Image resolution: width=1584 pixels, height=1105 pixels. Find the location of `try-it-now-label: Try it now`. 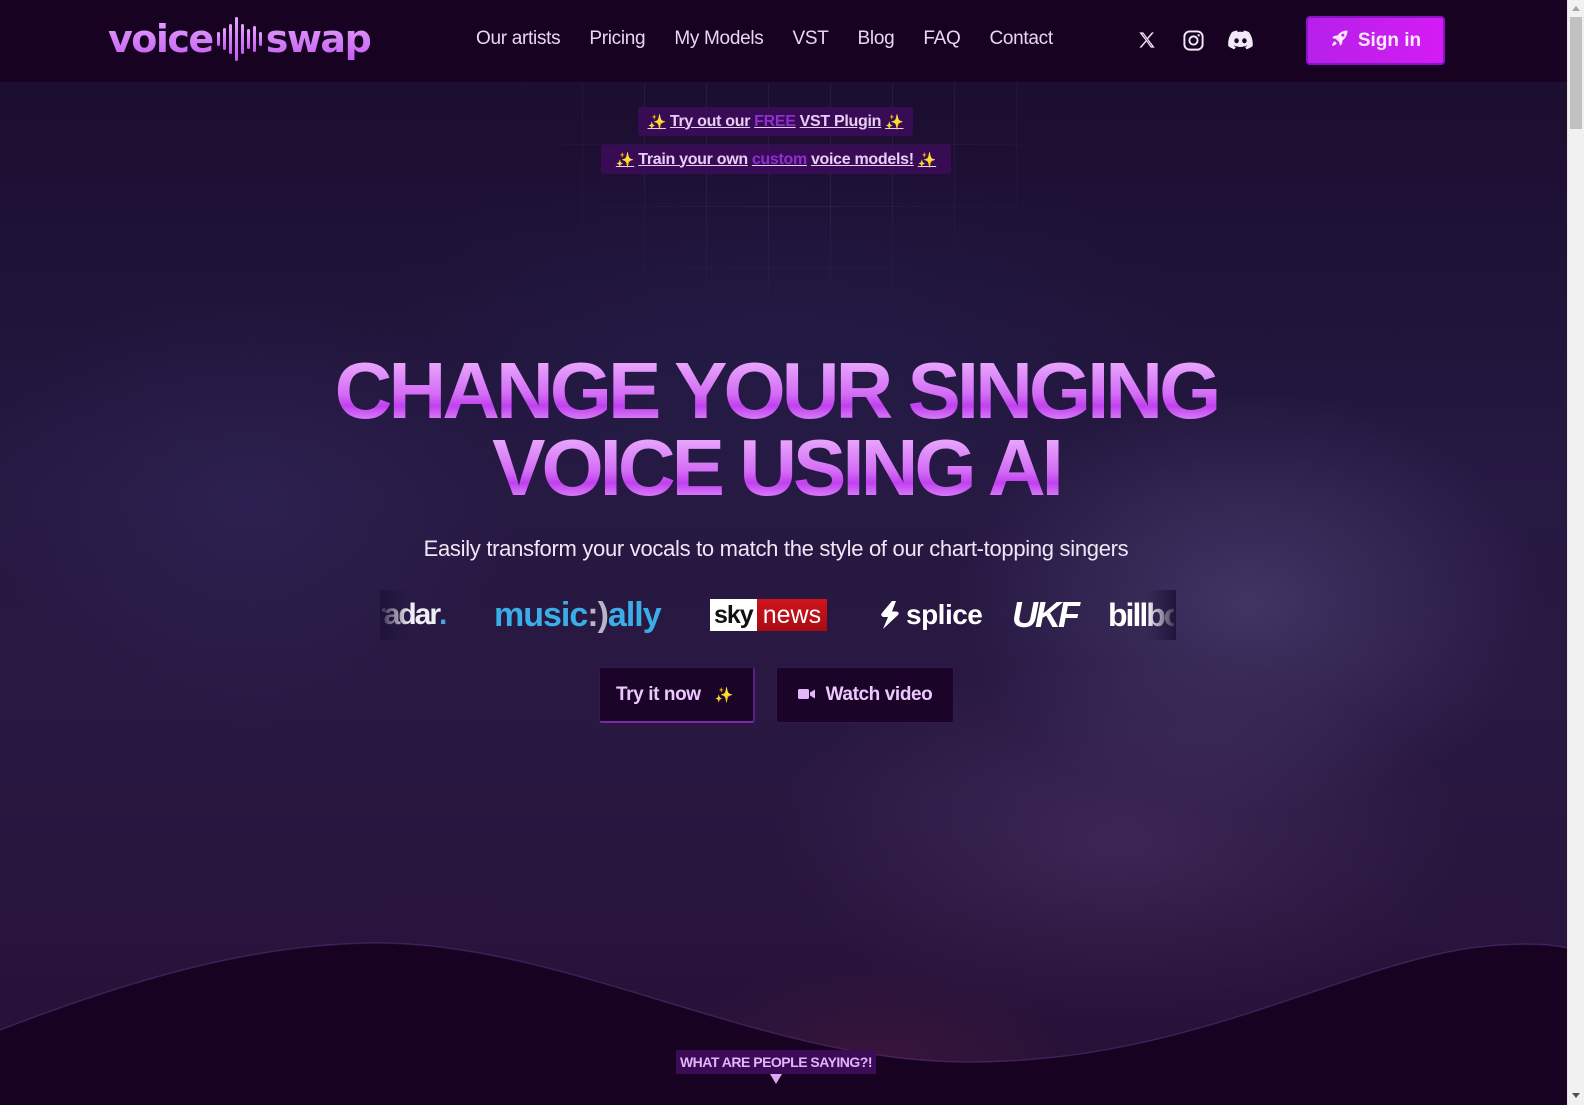

try-it-now-label: Try it now is located at coordinates (658, 694).